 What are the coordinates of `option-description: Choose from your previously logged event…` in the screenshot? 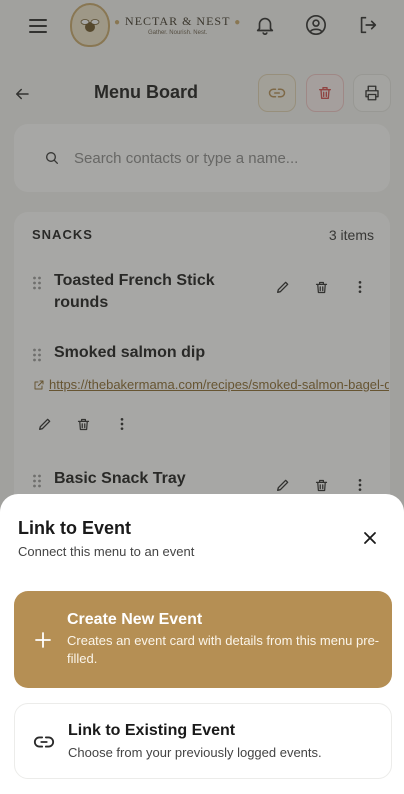 It's located at (195, 752).